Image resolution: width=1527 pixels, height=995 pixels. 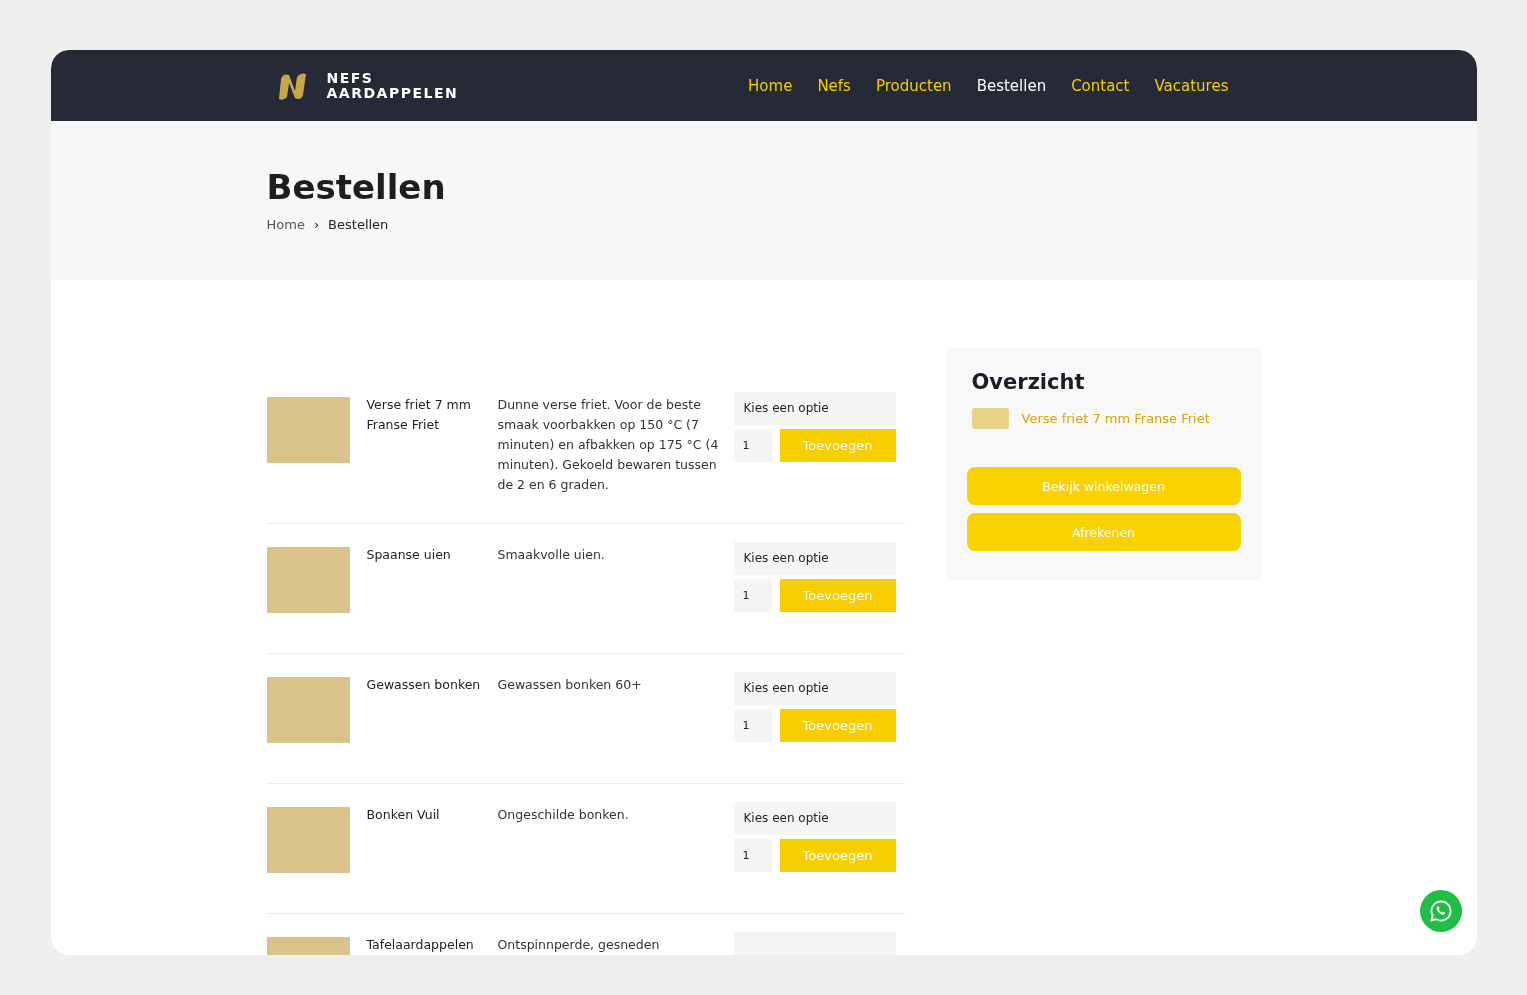 I want to click on chat-icon, so click(x=1440, y=911).